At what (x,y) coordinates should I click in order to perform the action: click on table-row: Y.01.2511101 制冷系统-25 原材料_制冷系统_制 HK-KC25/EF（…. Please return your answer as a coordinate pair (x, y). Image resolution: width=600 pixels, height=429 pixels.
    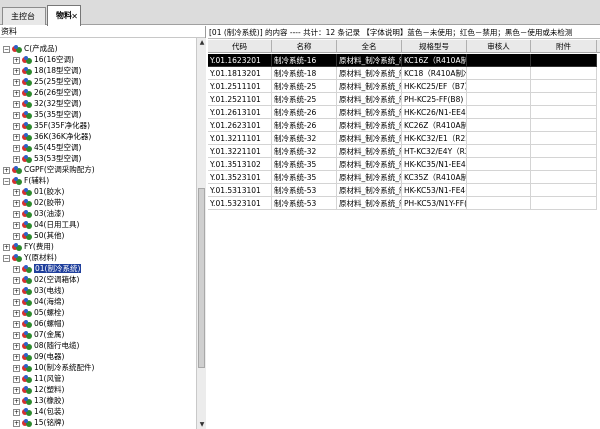
    Looking at the image, I should click on (404, 86).